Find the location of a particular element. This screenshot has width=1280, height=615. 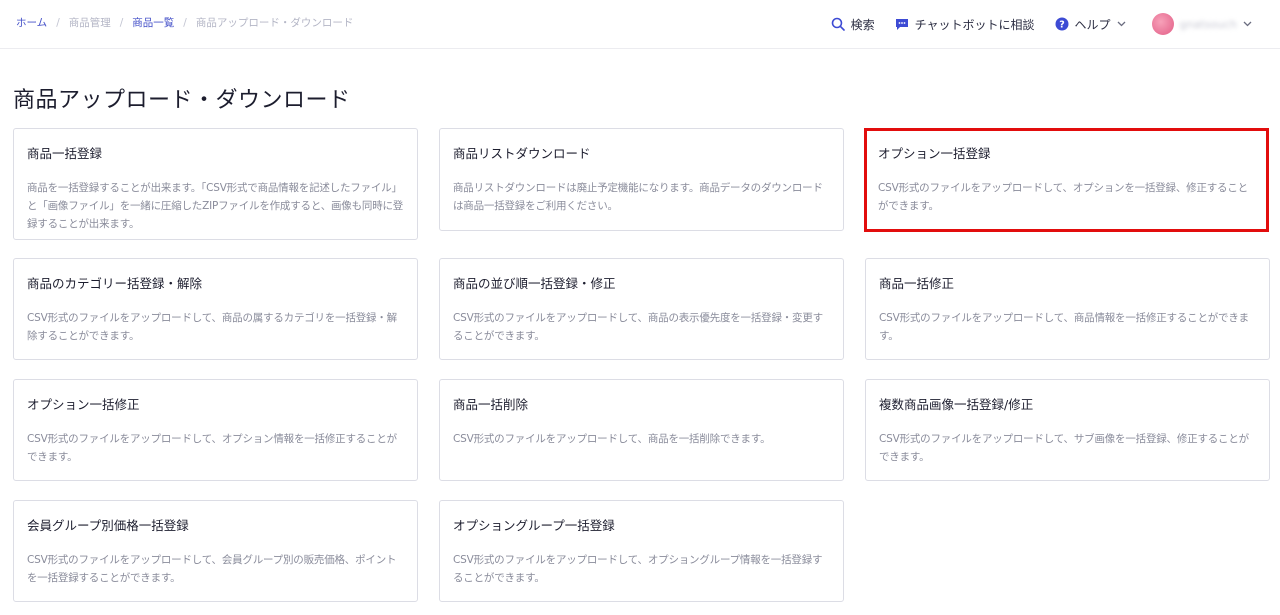

card-title: 会員グループ別価格一括登録 is located at coordinates (108, 525).